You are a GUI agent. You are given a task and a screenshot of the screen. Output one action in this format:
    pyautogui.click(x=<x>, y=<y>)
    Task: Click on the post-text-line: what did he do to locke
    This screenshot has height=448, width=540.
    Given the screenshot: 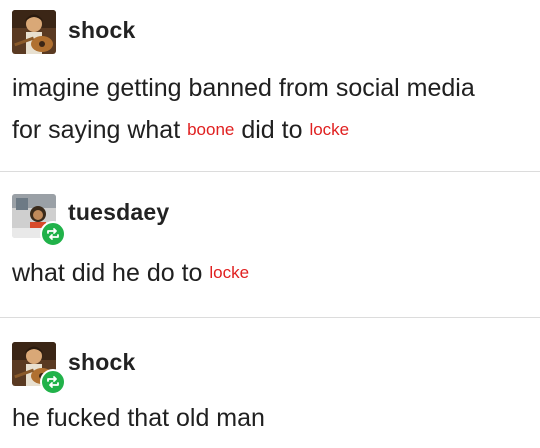 What is the action you would take?
    pyautogui.click(x=130, y=273)
    